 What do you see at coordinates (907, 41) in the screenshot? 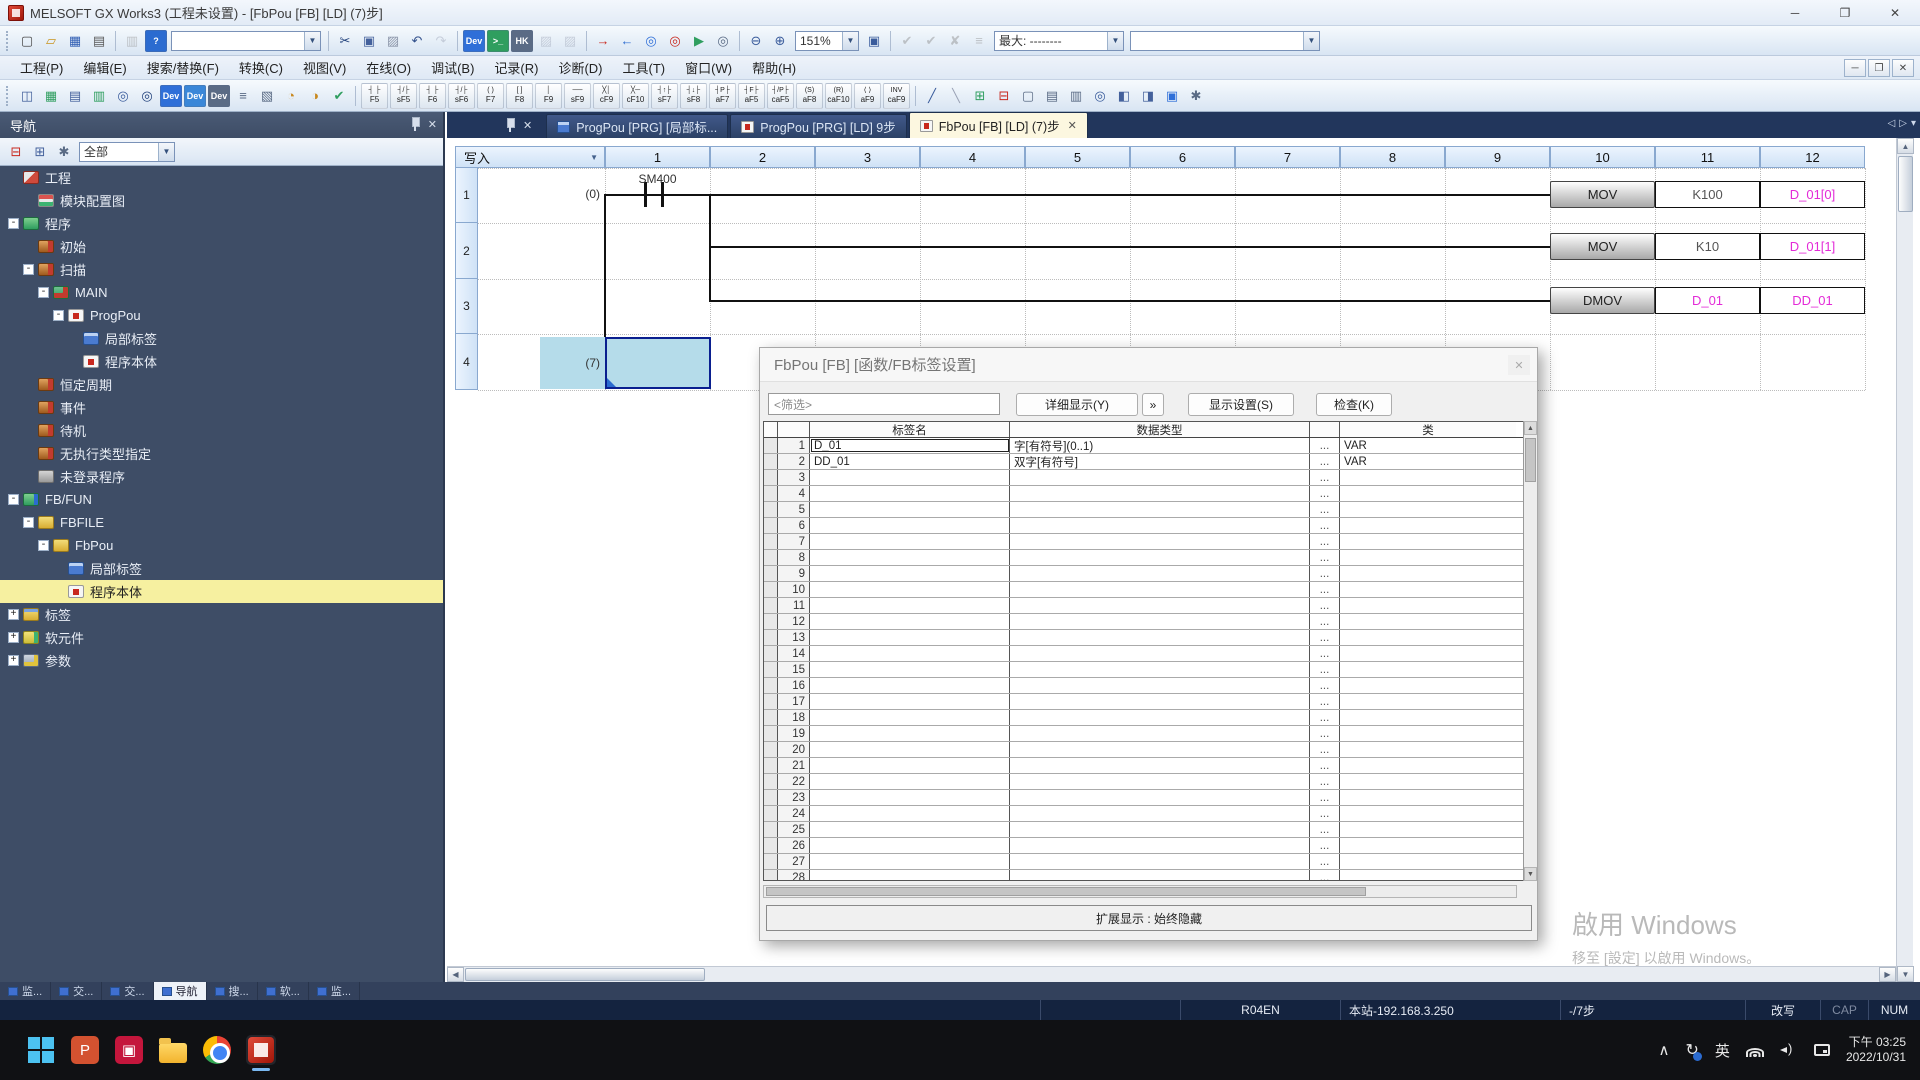
I see `check-program-1-icon: ✔` at bounding box center [907, 41].